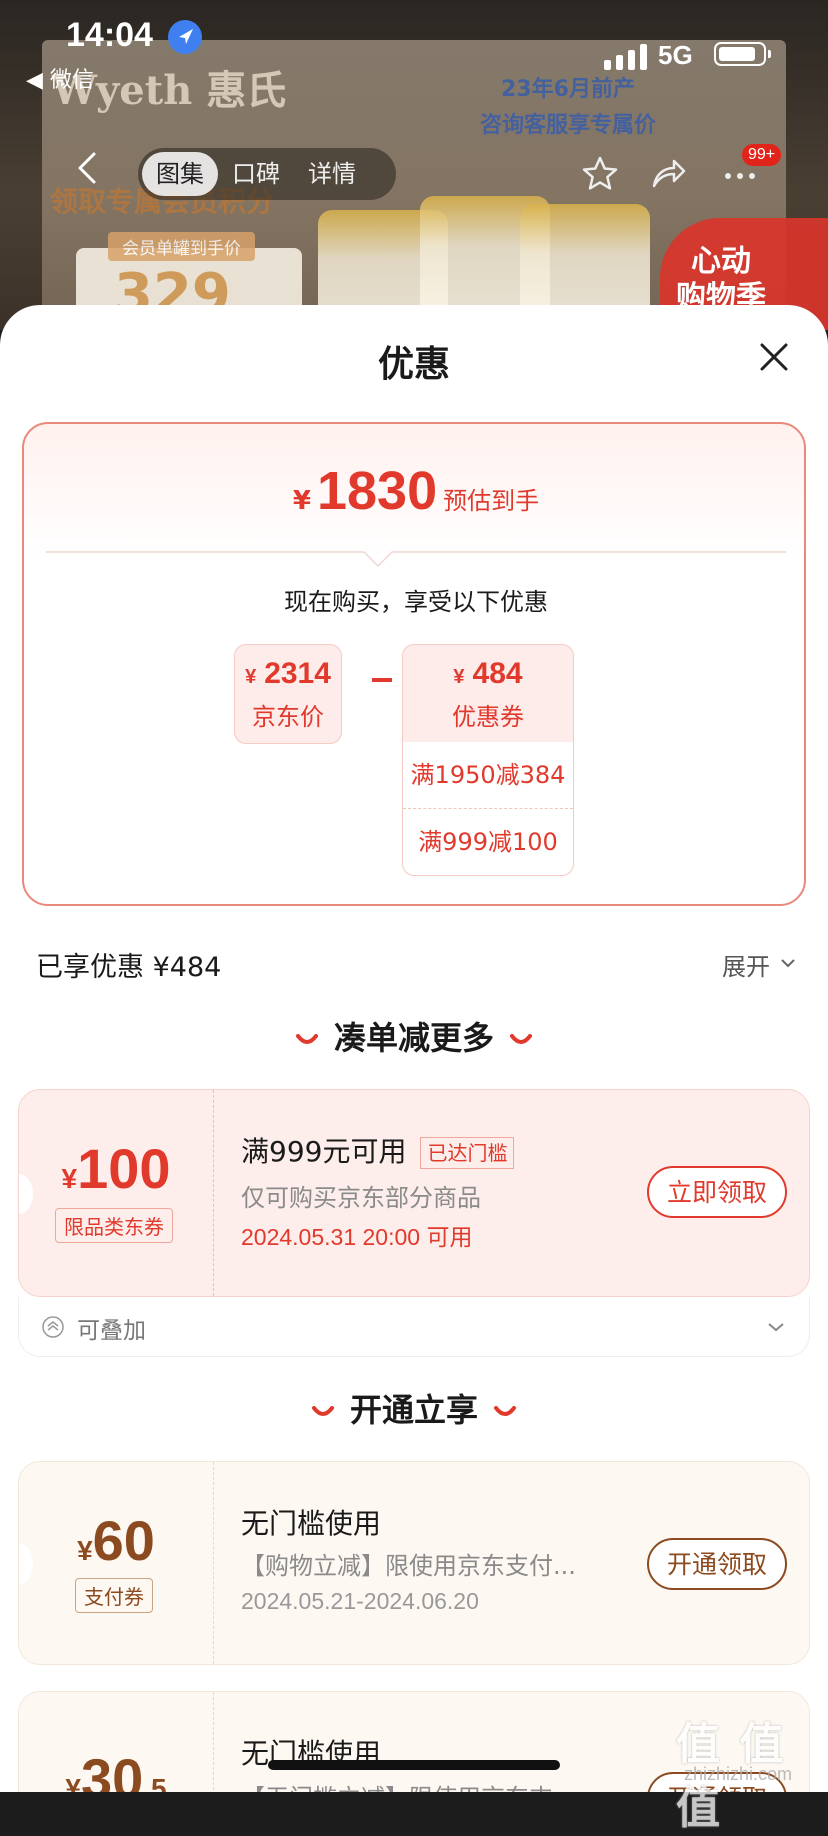 The width and height of the screenshot is (828, 1836). I want to click on coupon-date: 2024.05.31 20:00 可用, so click(357, 1237).